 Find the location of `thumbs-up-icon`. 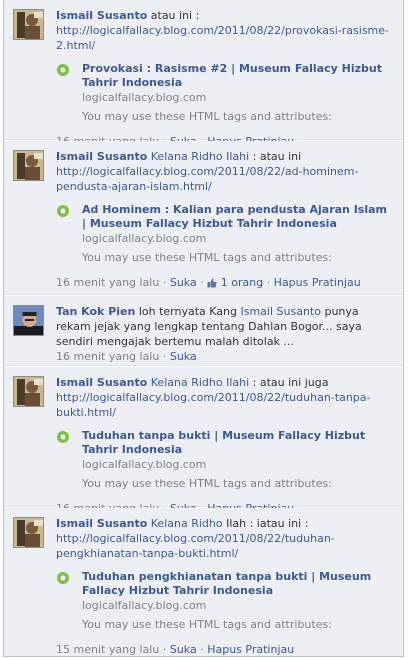

thumbs-up-icon is located at coordinates (212, 282).